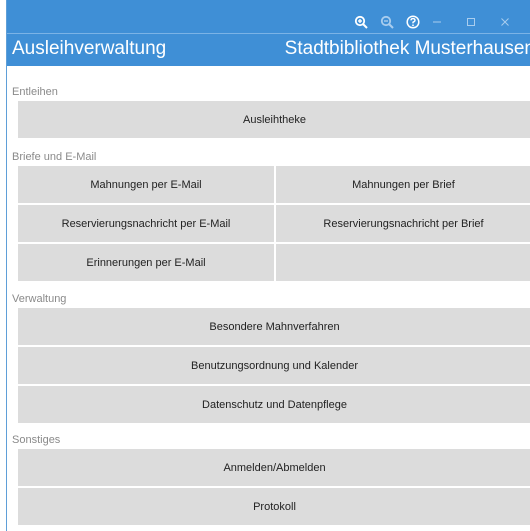 The image size is (530, 531). Describe the element at coordinates (146, 223) in the screenshot. I see `reservierung-email-button: Reservierungsnachricht per E-Mail` at that location.